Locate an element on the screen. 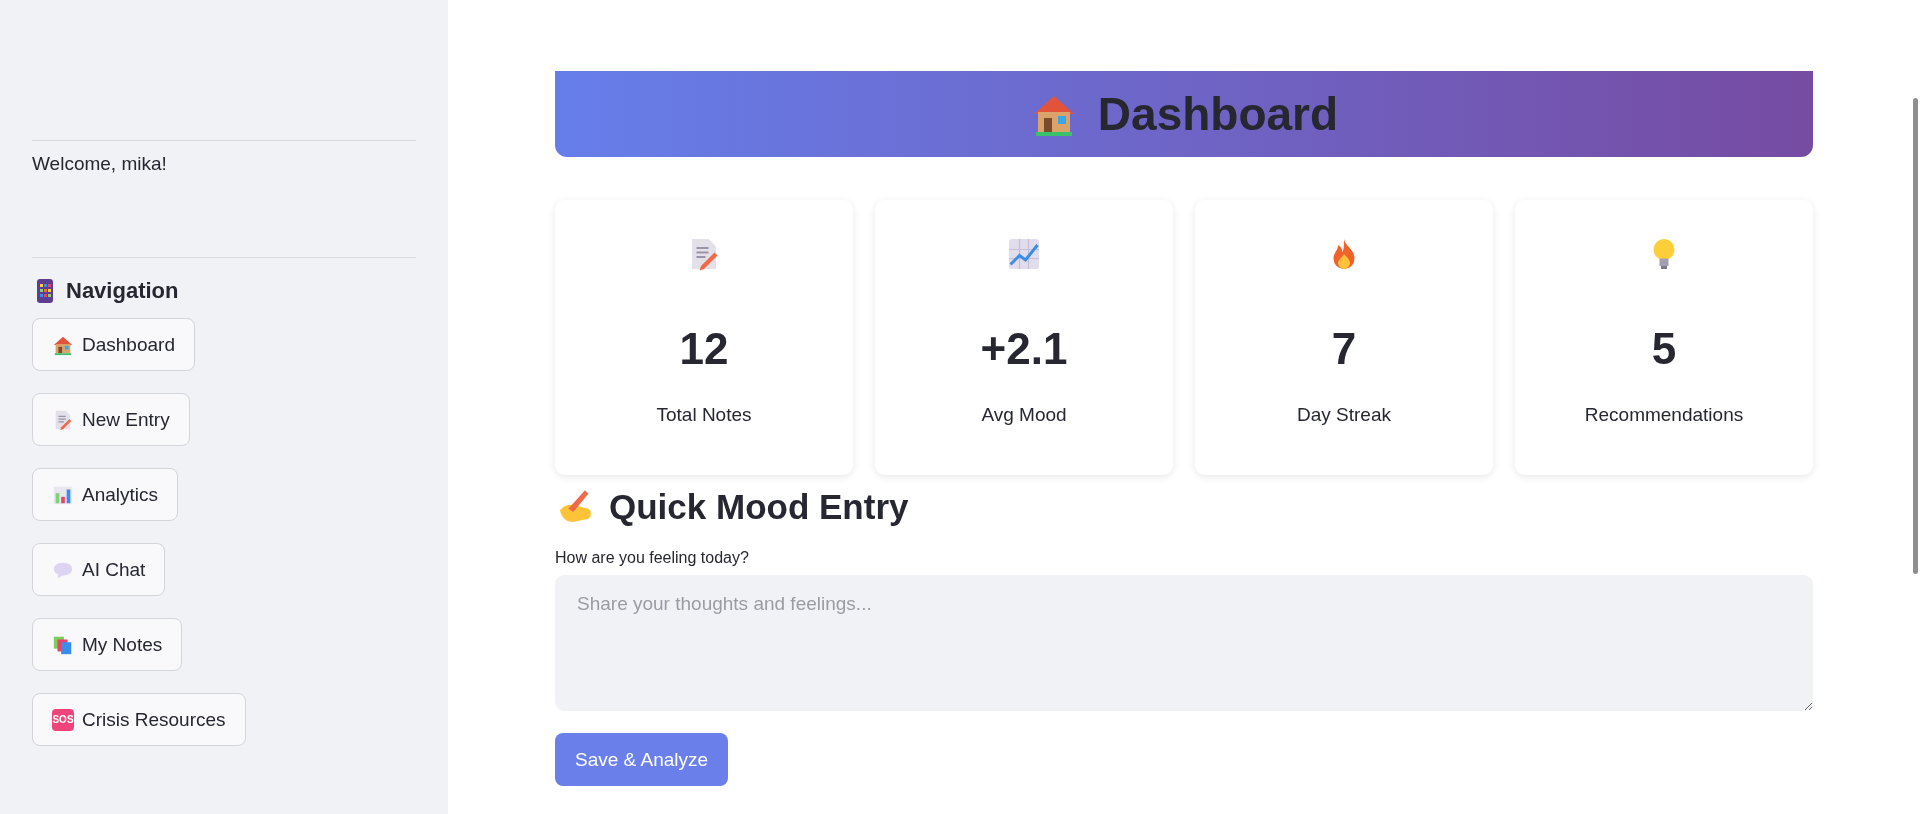  nav-button: New Entry is located at coordinates (111, 419).